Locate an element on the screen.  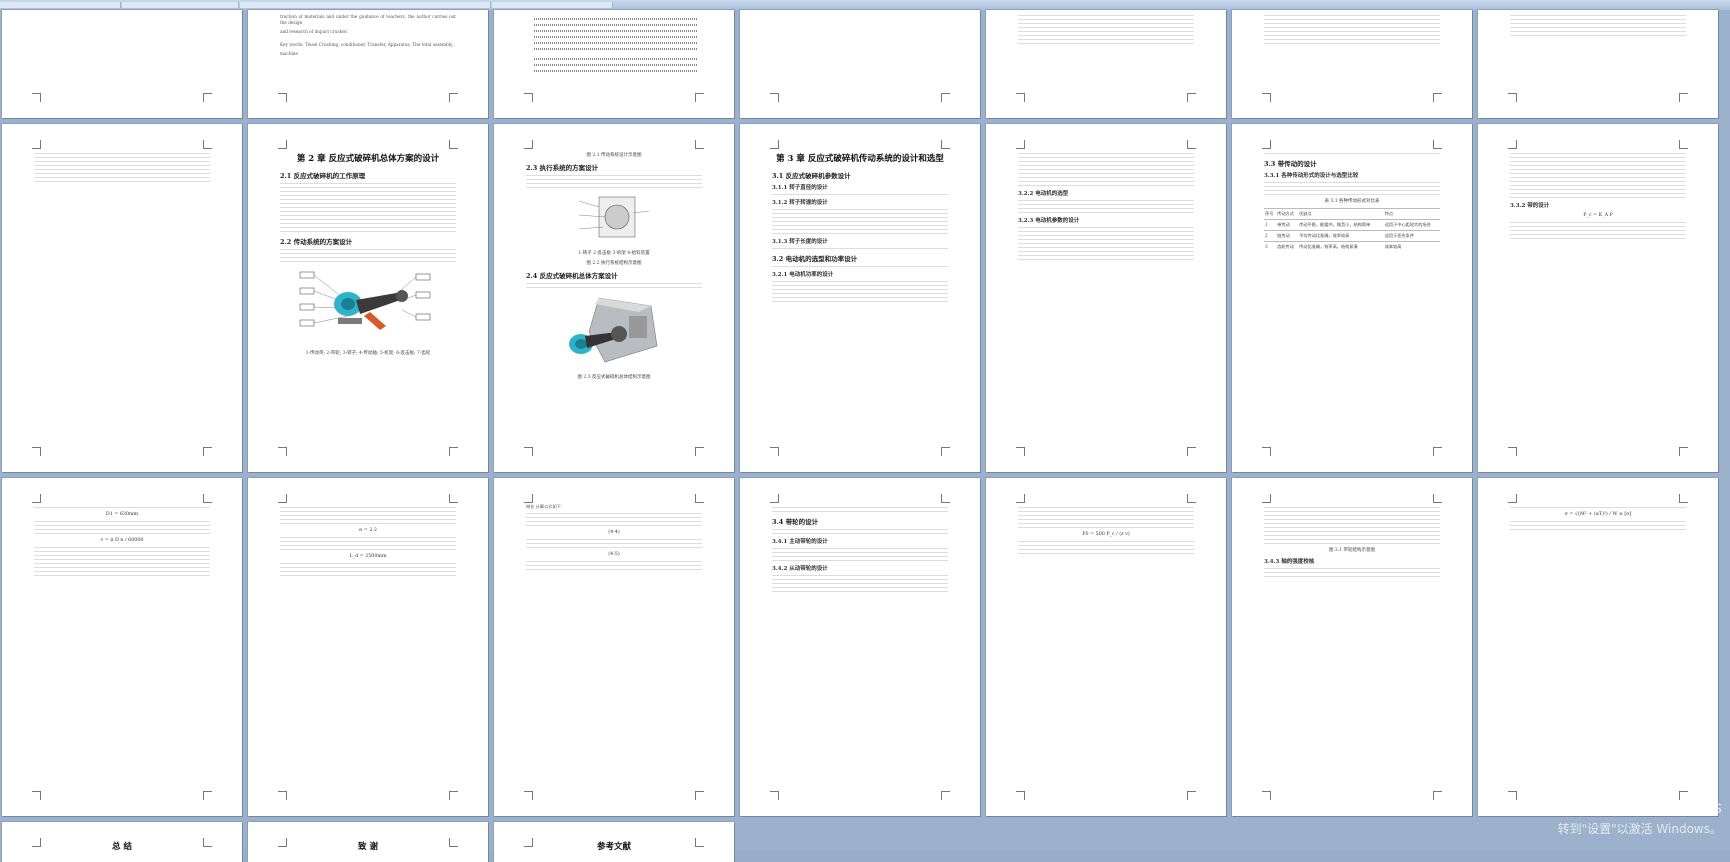
page-thumbnail: α = 2.2 L_d = 2500mm is located at coordinates (368, 647).